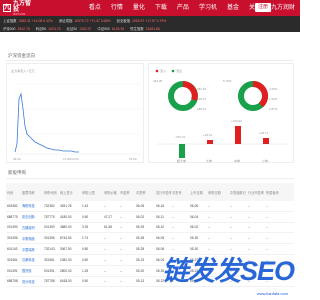 Image resolution: width=320 pixels, height=300 pixels. What do you see at coordinates (41, 28) in the screenshot?
I see `ticker-name: 科创50` at bounding box center [41, 28].